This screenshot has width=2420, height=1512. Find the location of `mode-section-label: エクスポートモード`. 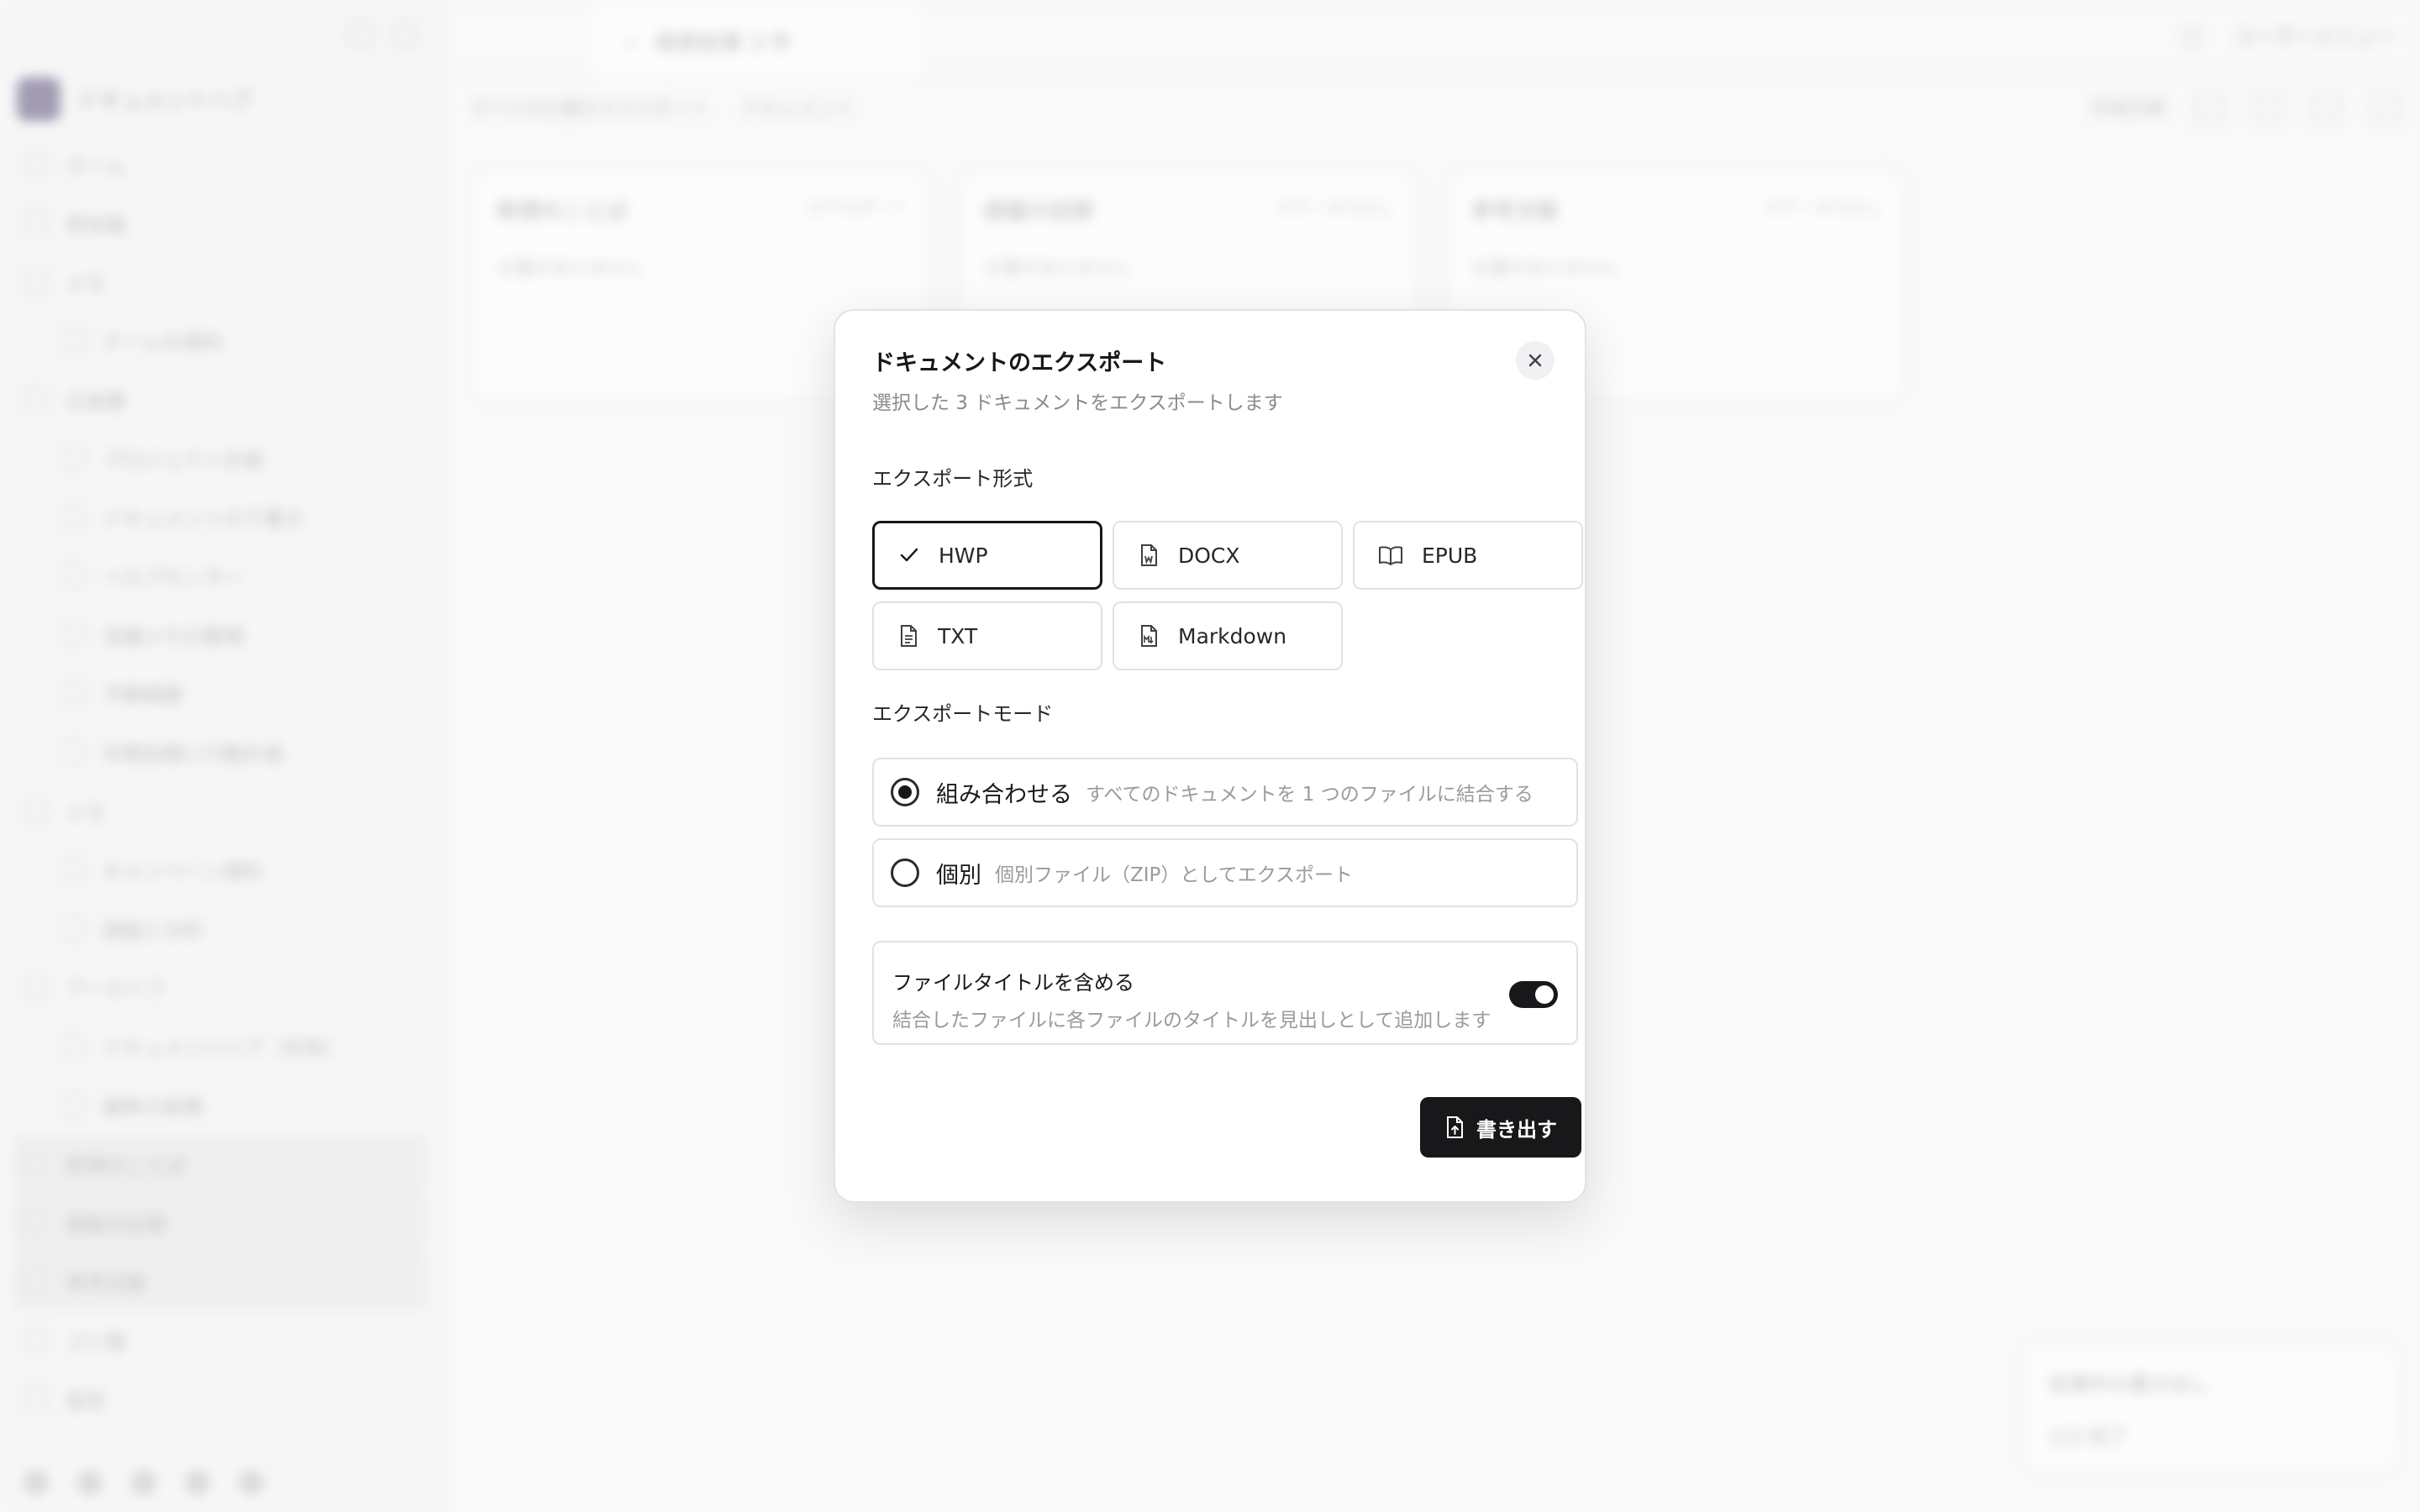

mode-section-label: エクスポートモード is located at coordinates (963, 714).